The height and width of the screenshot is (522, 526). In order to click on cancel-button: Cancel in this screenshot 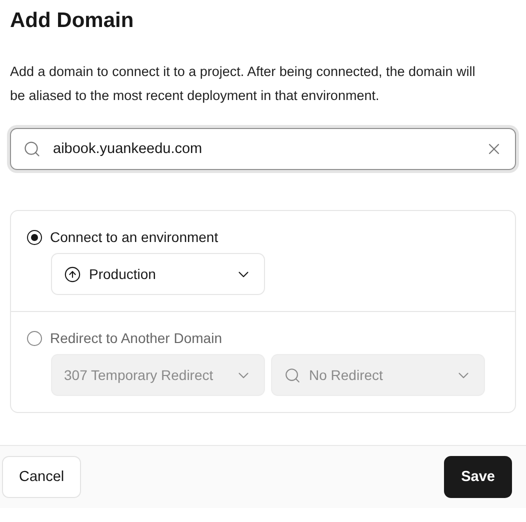, I will do `click(42, 477)`.